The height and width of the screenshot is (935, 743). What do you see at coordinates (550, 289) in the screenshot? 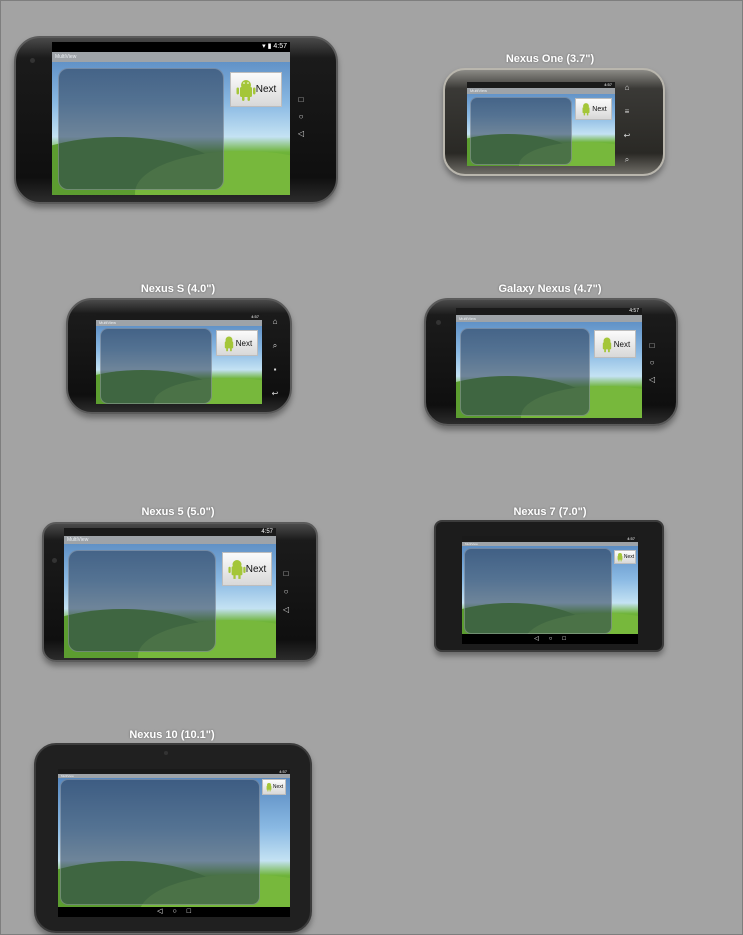
I see `device-label-galaxy-nexus: Galaxy Nexus (4.7")` at bounding box center [550, 289].